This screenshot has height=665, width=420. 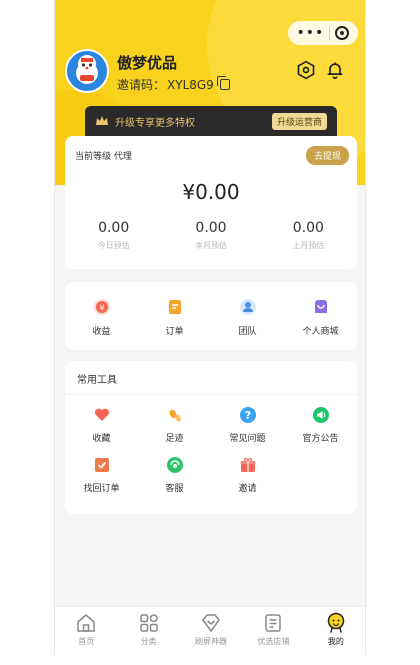 What do you see at coordinates (103, 157) in the screenshot?
I see `current-level: 当前等级 代理` at bounding box center [103, 157].